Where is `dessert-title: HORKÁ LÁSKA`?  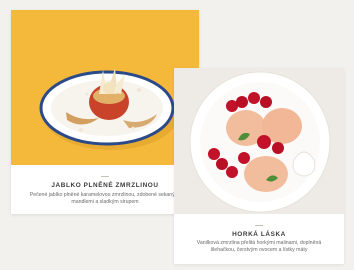 dessert-title: HORKÁ LÁSKA is located at coordinates (259, 234).